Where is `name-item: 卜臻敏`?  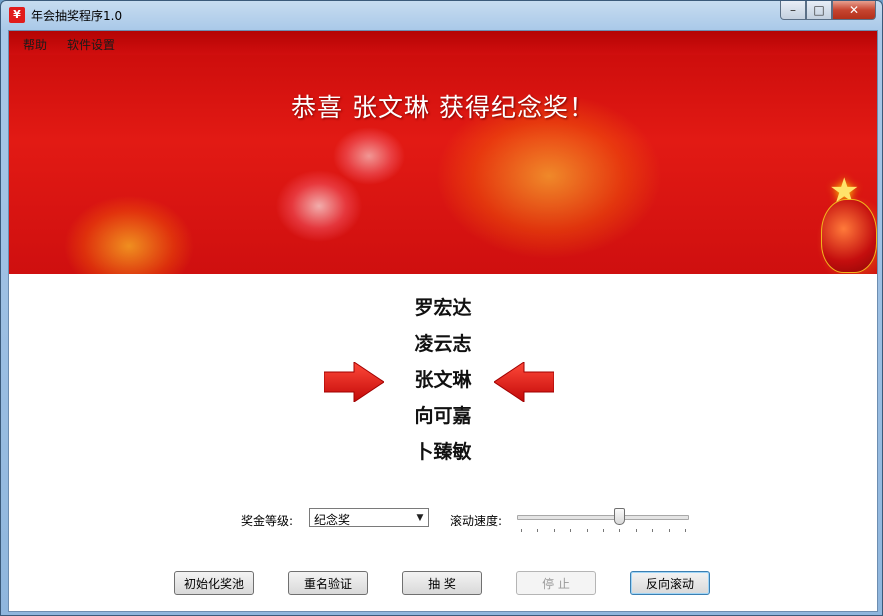 name-item: 卜臻敏 is located at coordinates (443, 452).